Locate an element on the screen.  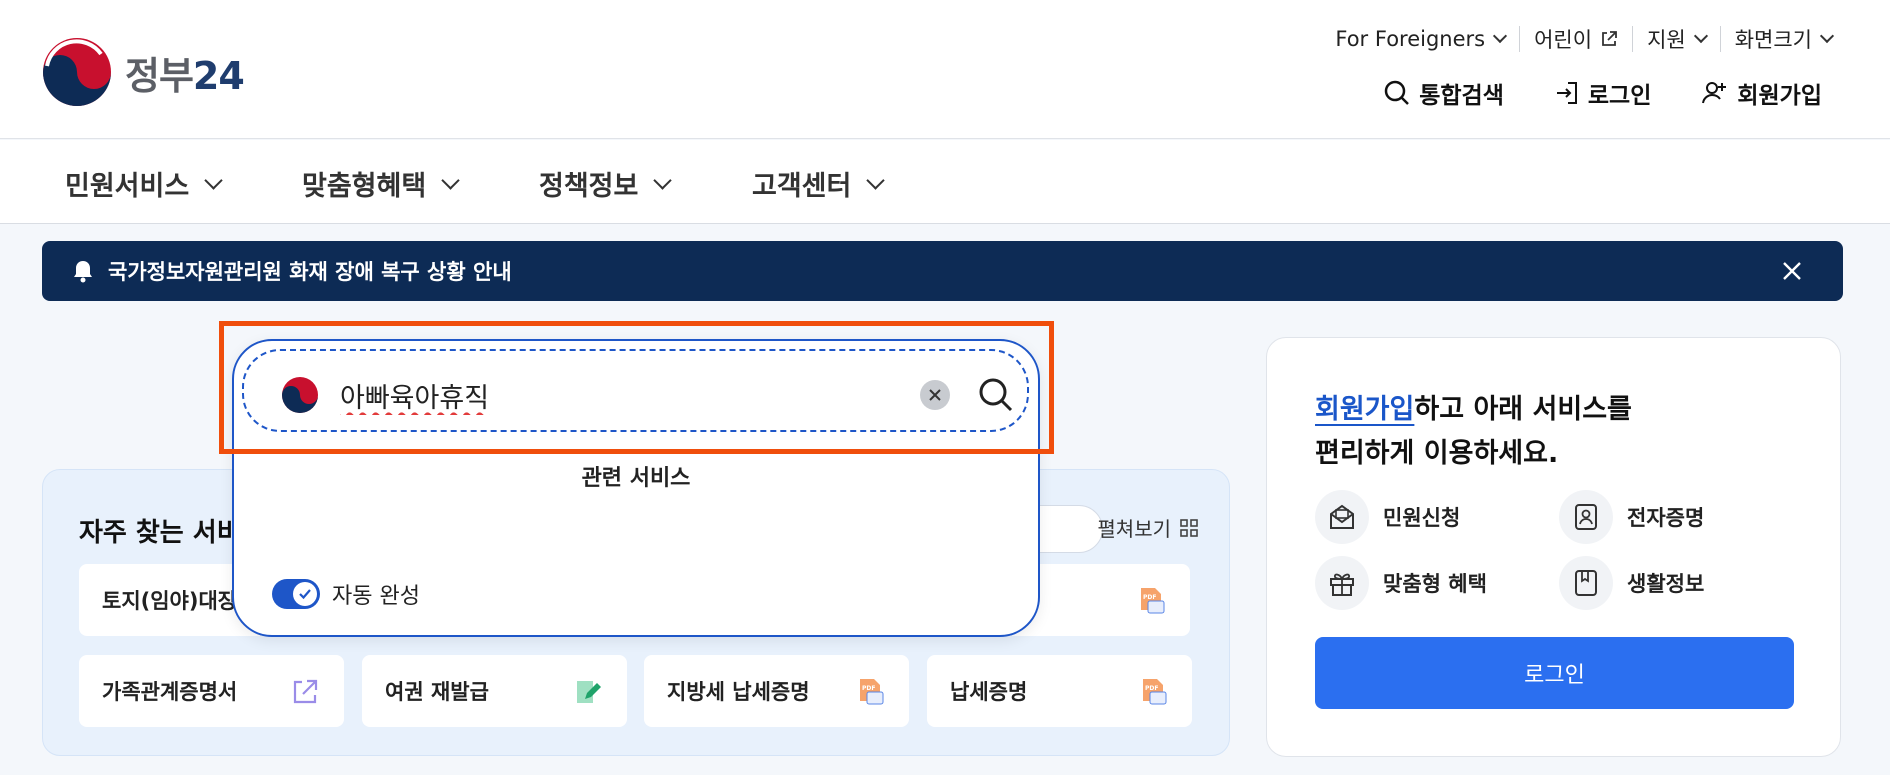
notice-banner: 국가정보자원관리원 화재 장애 복구 상황 안내 is located at coordinates (942, 271).